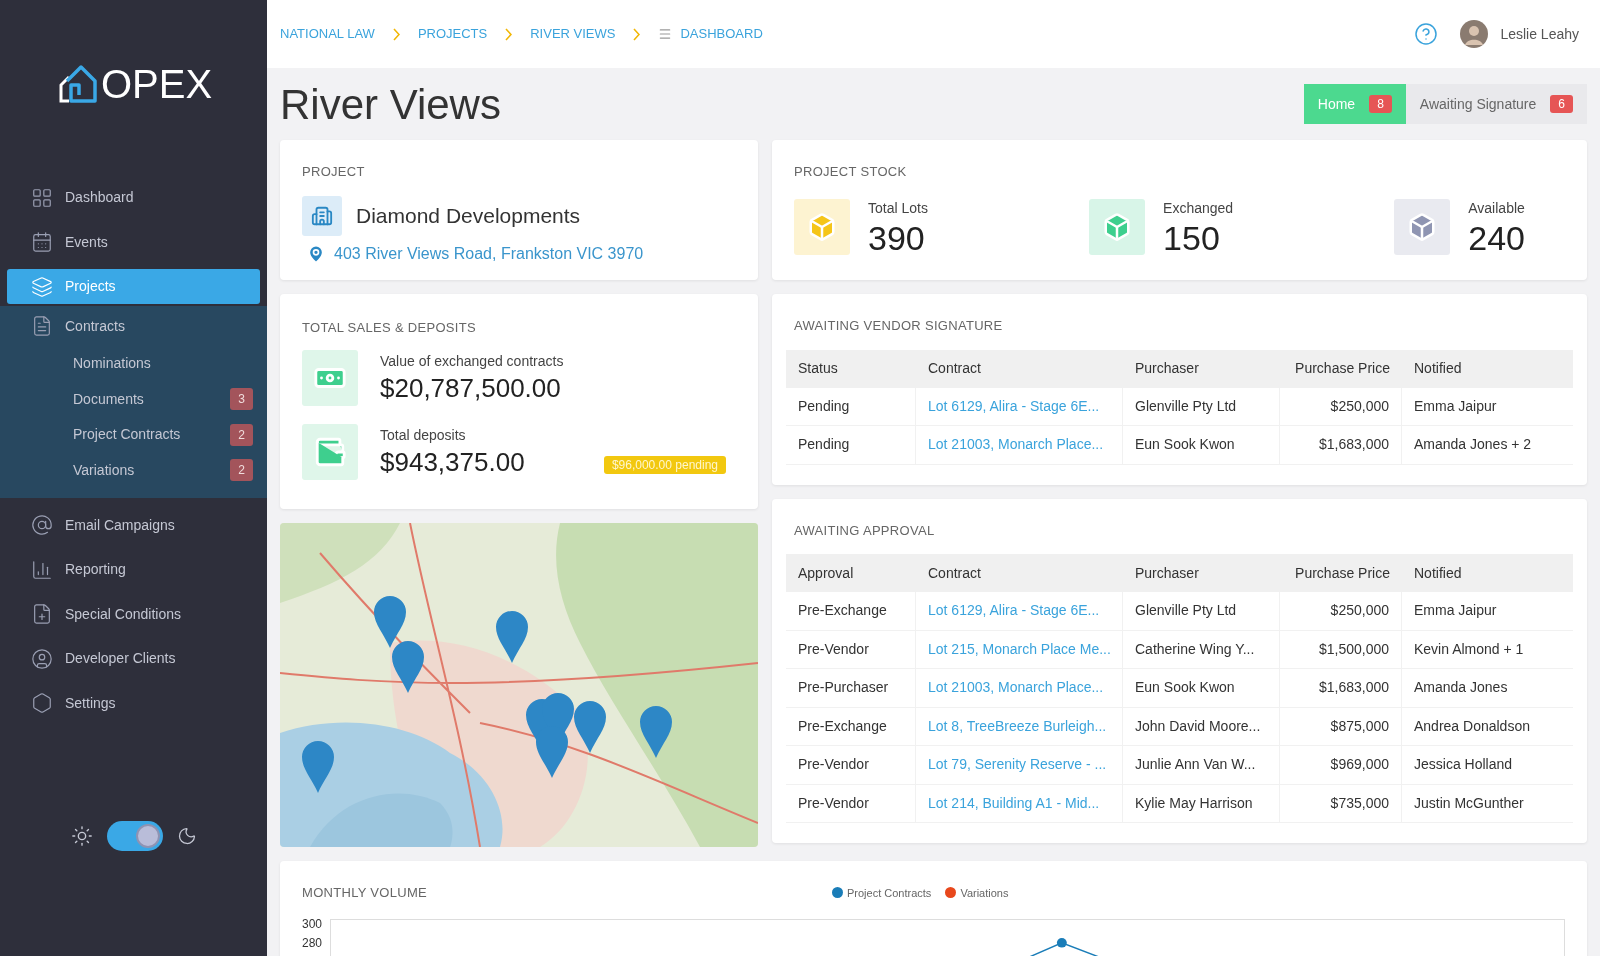 The width and height of the screenshot is (1600, 956). Describe the element at coordinates (1455, 611) in the screenshot. I see `table-cell-text: Emma Jaipur` at that location.